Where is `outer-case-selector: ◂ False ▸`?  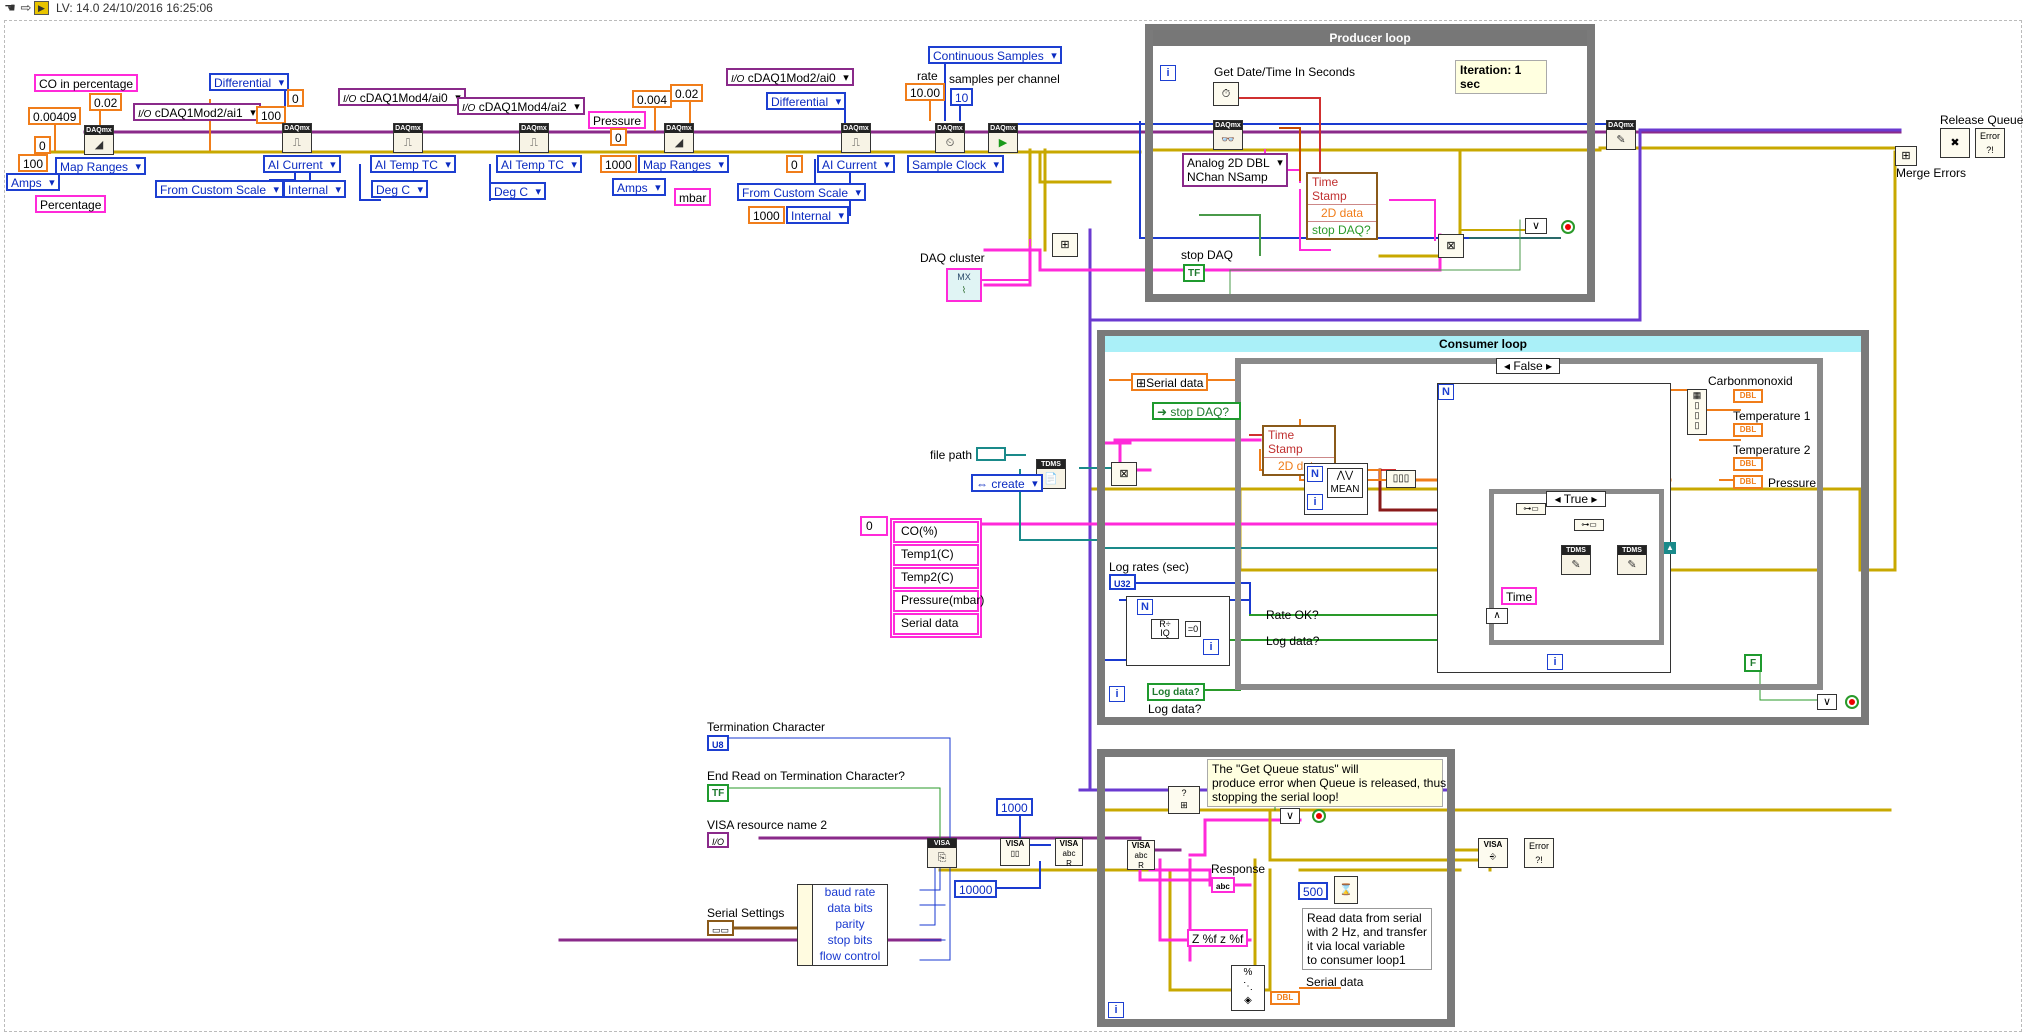 outer-case-selector: ◂ False ▸ is located at coordinates (1528, 366).